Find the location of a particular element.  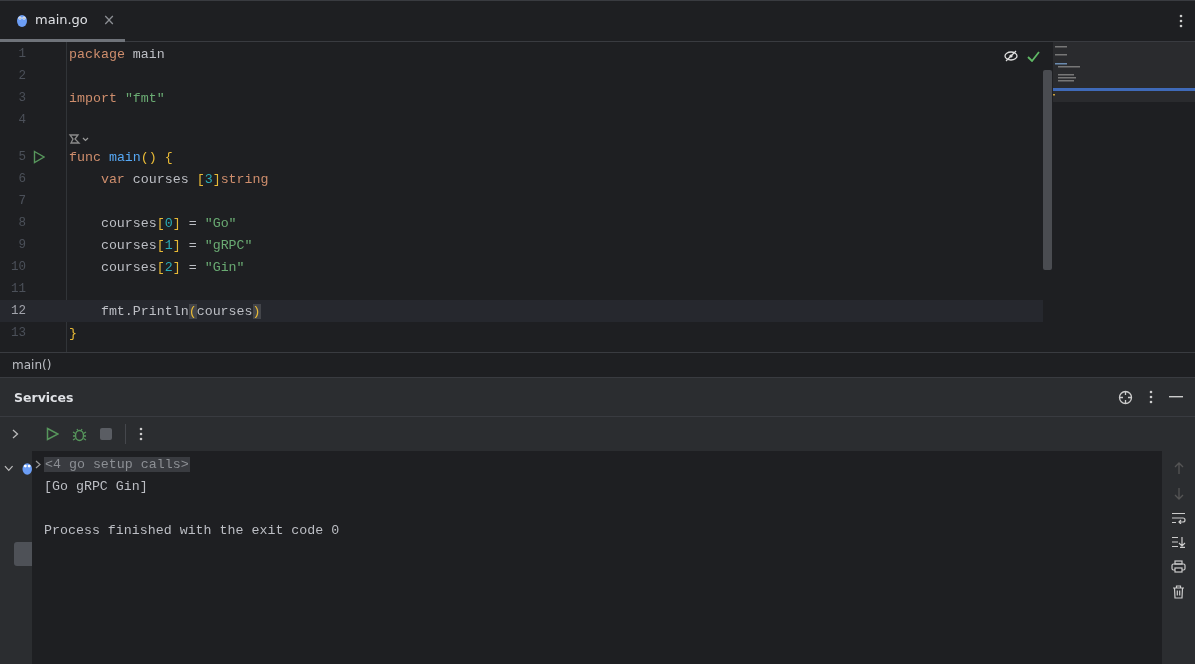

code-line: courses[0] = "Go" is located at coordinates (168, 223).